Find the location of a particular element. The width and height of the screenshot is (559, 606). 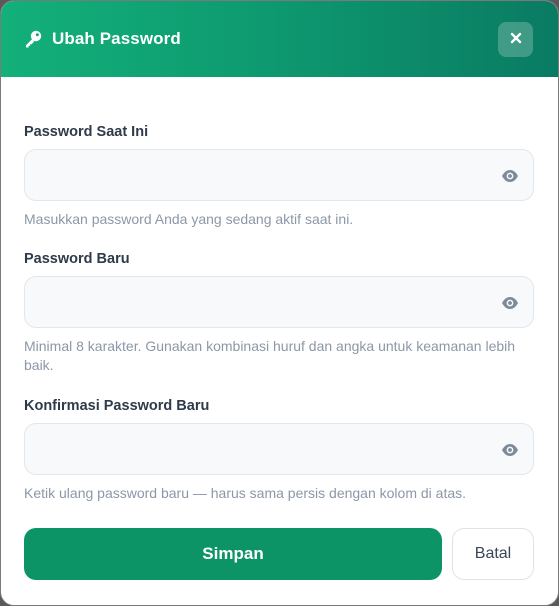

new-password-label: Password Baru is located at coordinates (77, 259).